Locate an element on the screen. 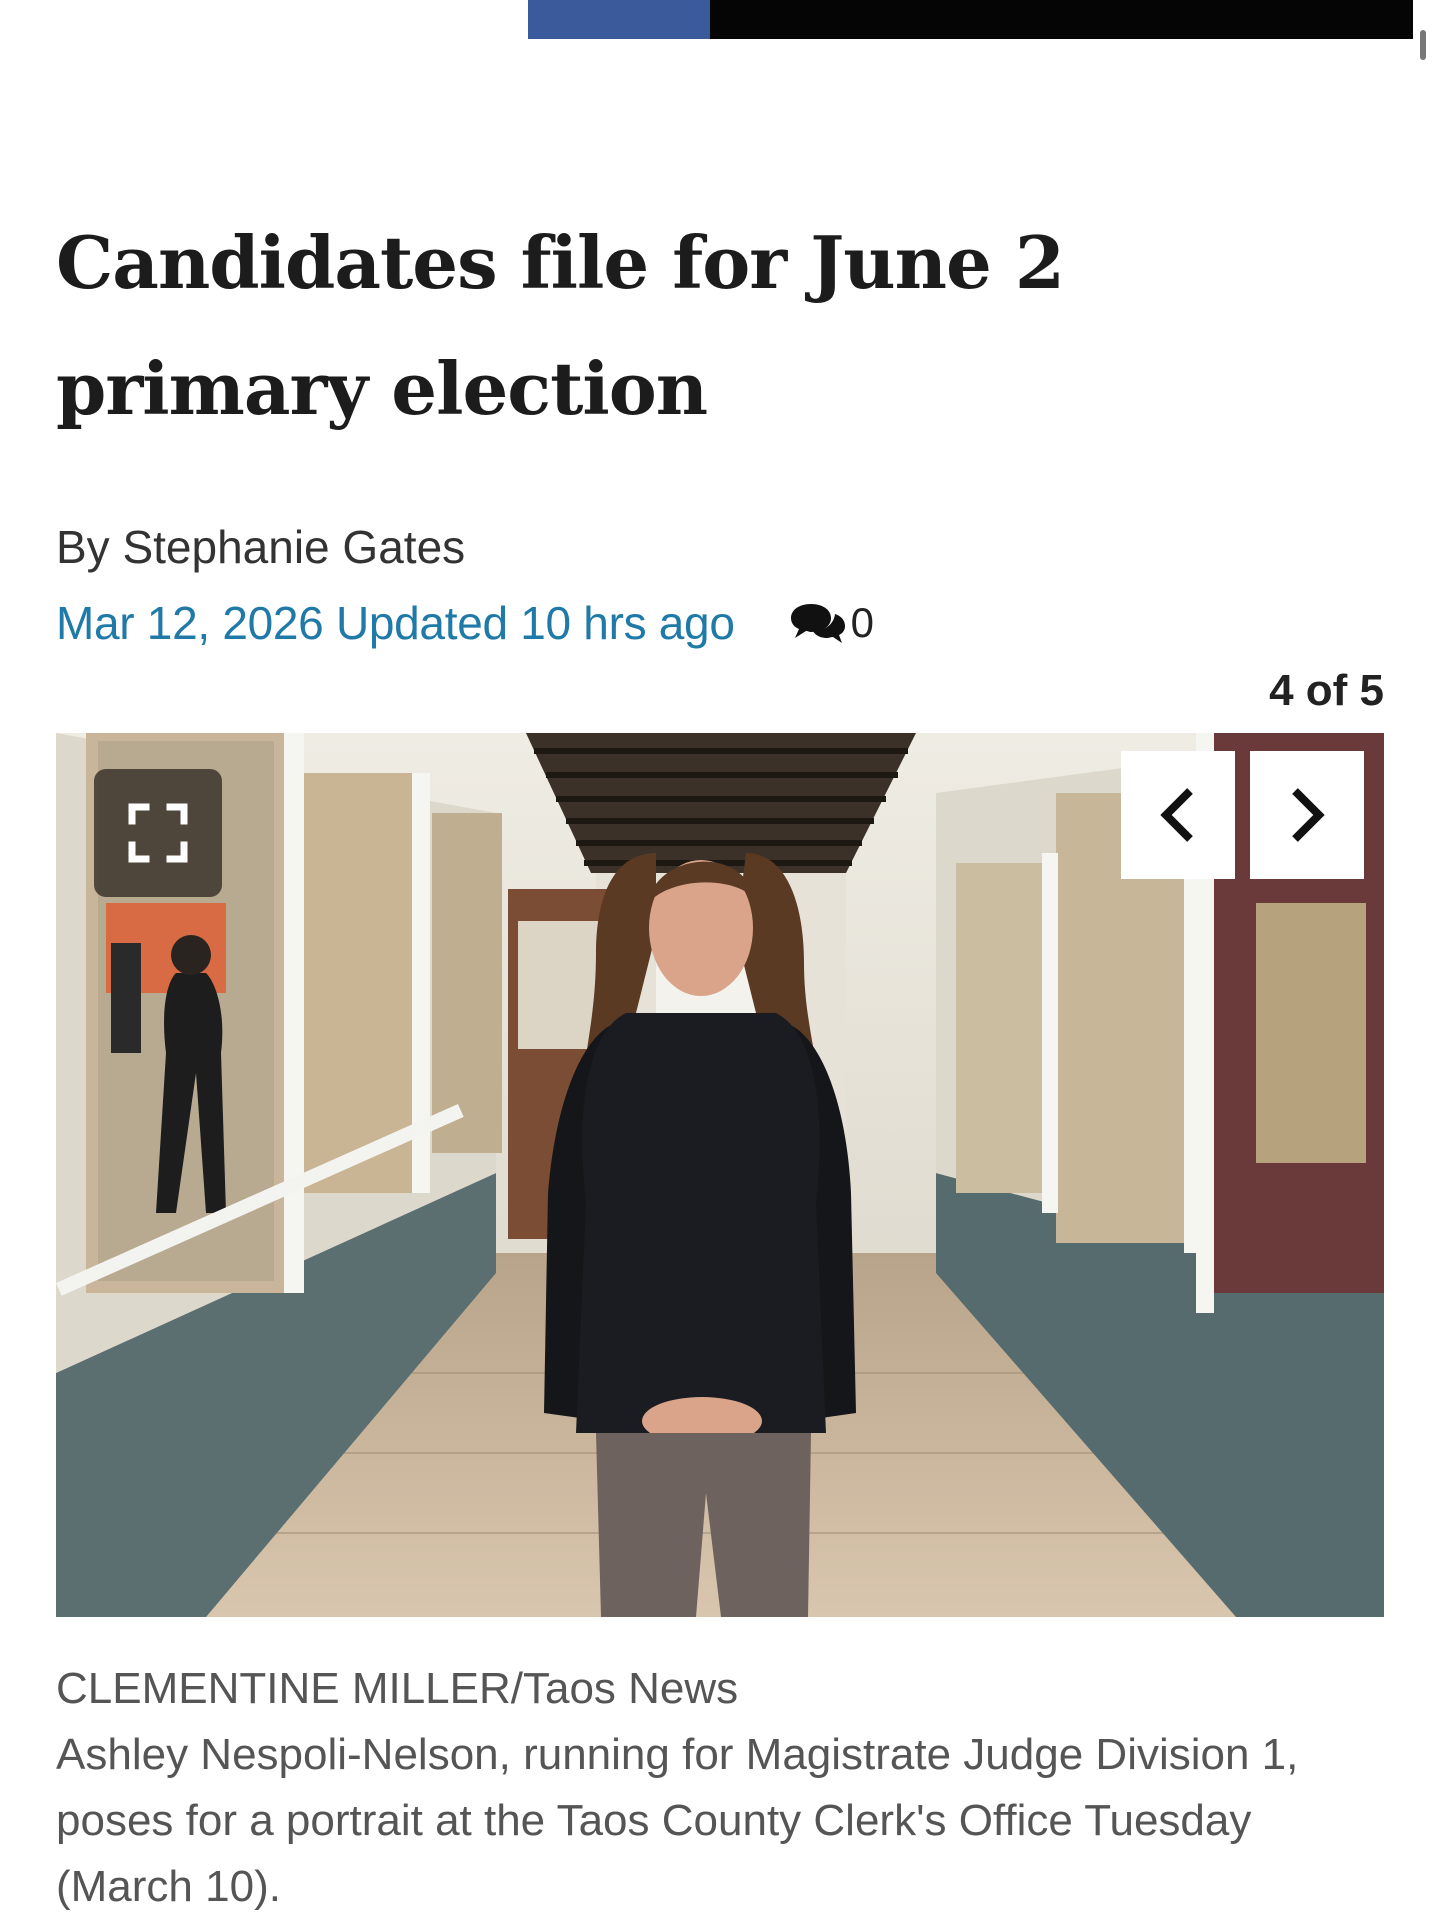  top-bar is located at coordinates (1061, 19).